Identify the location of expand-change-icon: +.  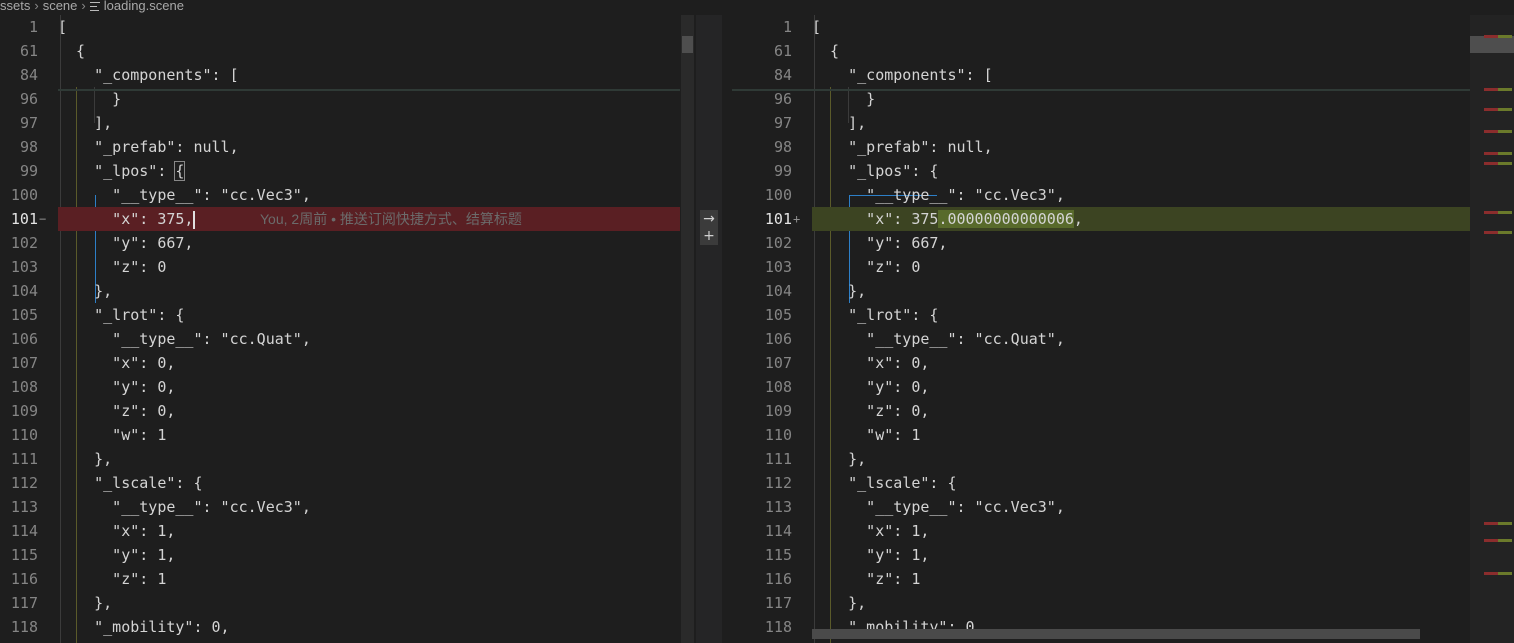
(709, 236).